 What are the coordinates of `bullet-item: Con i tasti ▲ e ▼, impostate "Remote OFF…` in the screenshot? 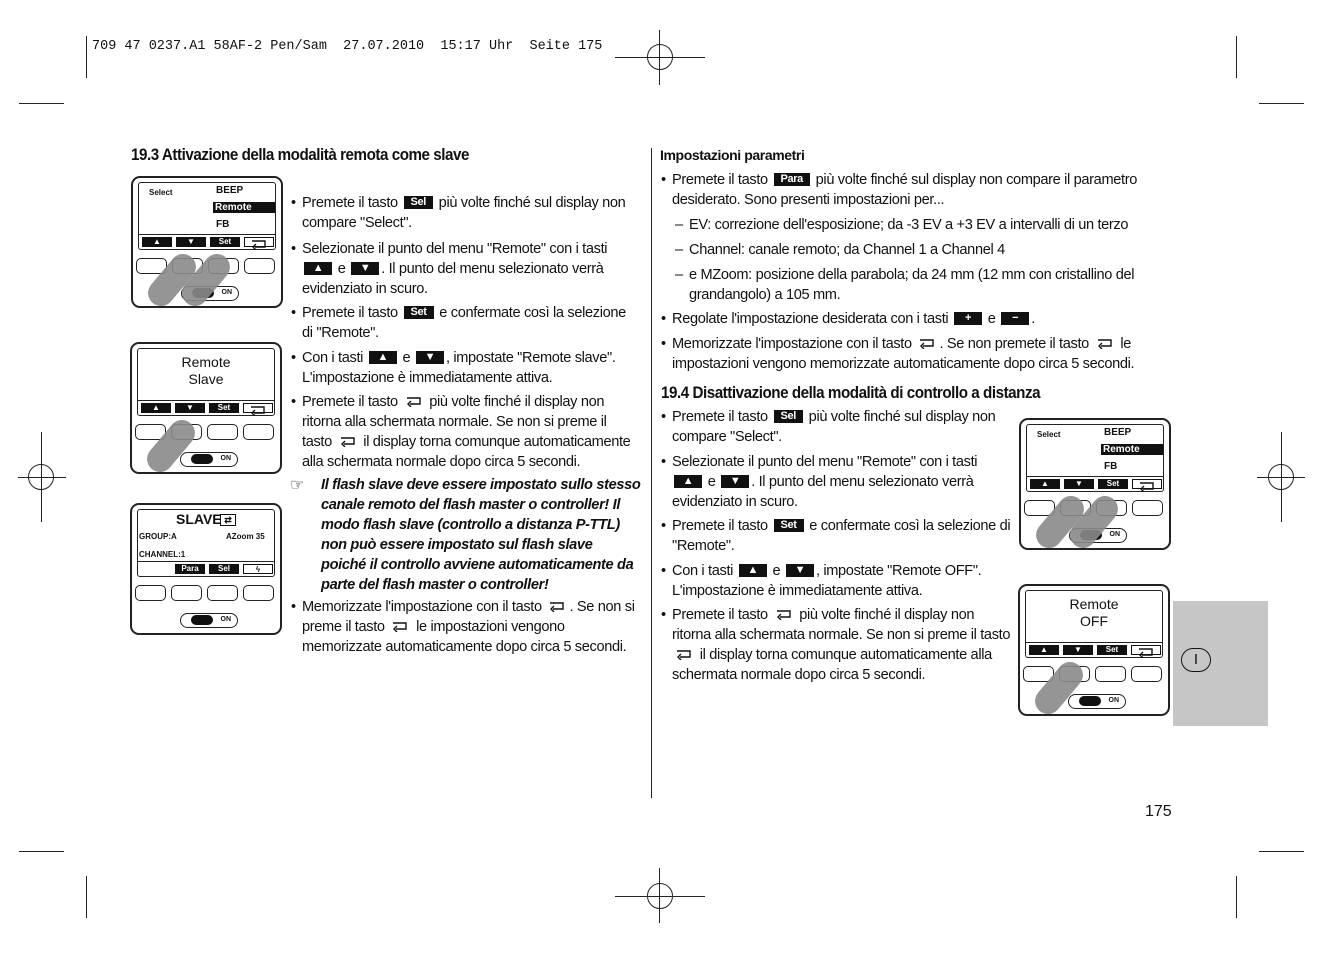 It's located at (836, 581).